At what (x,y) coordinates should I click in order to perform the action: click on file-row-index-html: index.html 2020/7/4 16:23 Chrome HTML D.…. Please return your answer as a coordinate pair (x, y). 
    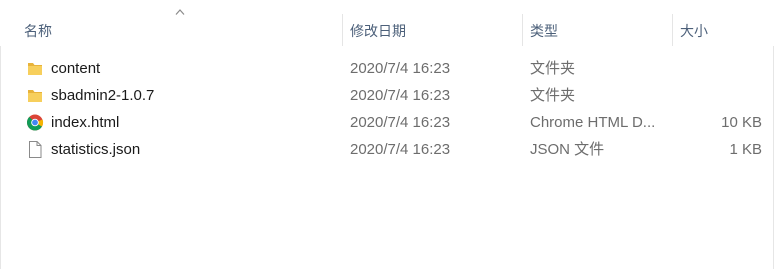
    Looking at the image, I should click on (387, 122).